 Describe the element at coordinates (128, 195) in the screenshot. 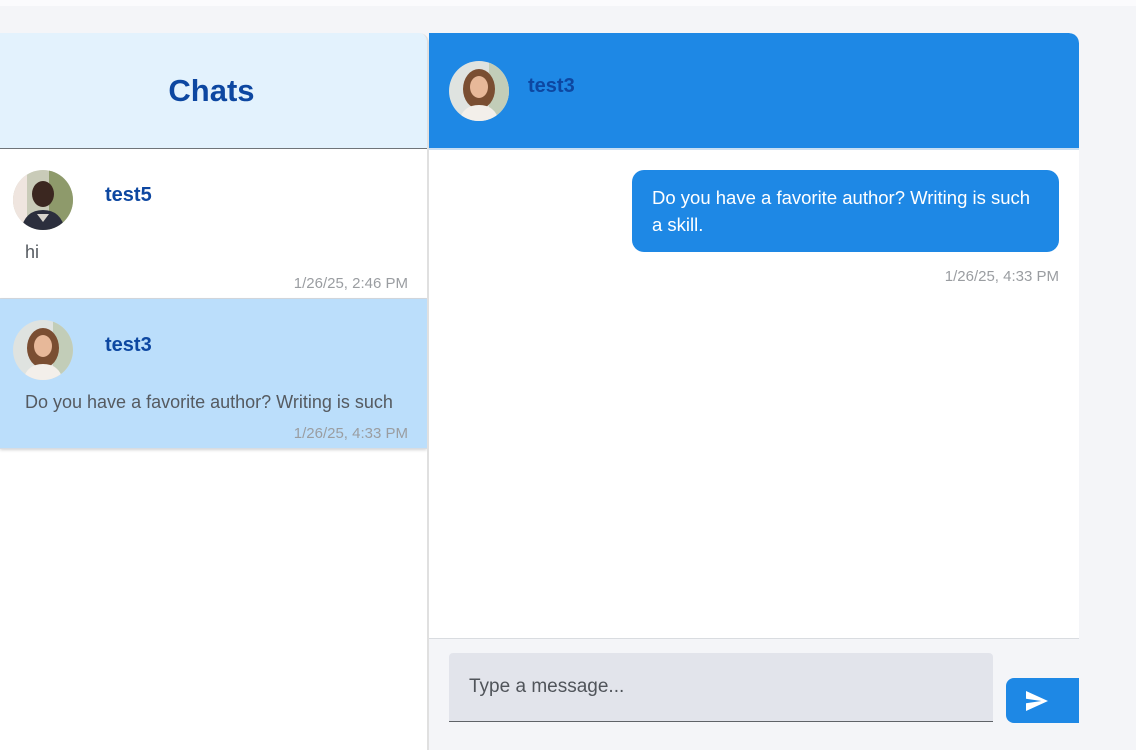

I see `chat-item-name: test5` at that location.